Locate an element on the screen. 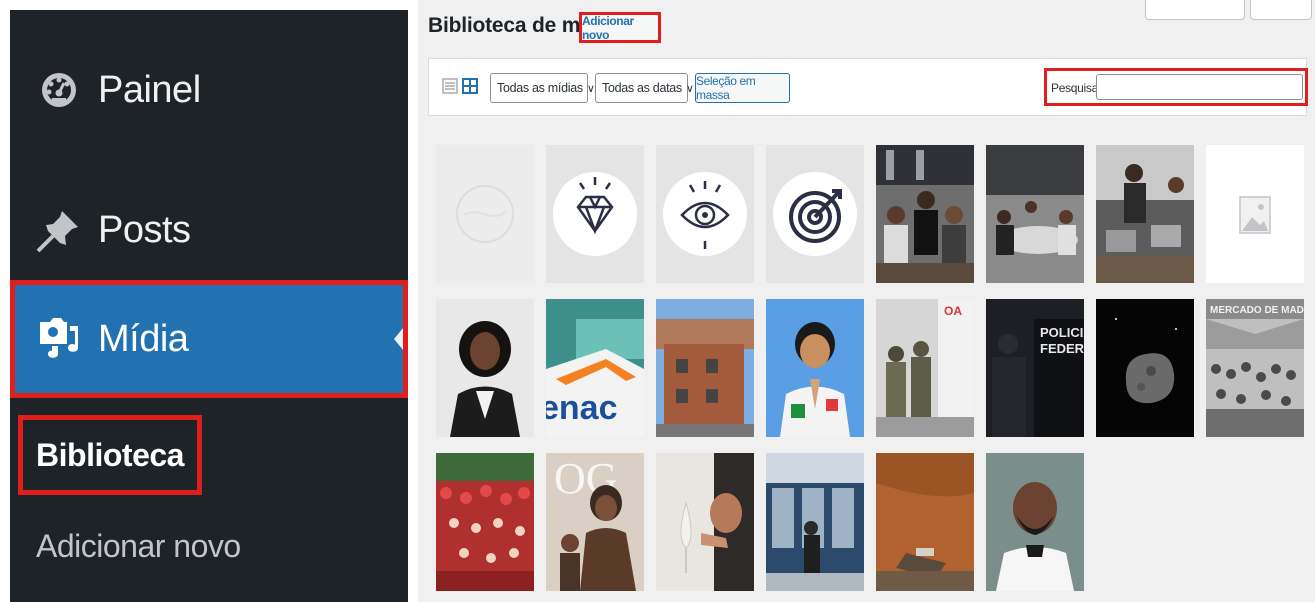 The width and height of the screenshot is (1315, 602). submenu-item-adicionar-novo: Adicionar novo is located at coordinates (138, 546).